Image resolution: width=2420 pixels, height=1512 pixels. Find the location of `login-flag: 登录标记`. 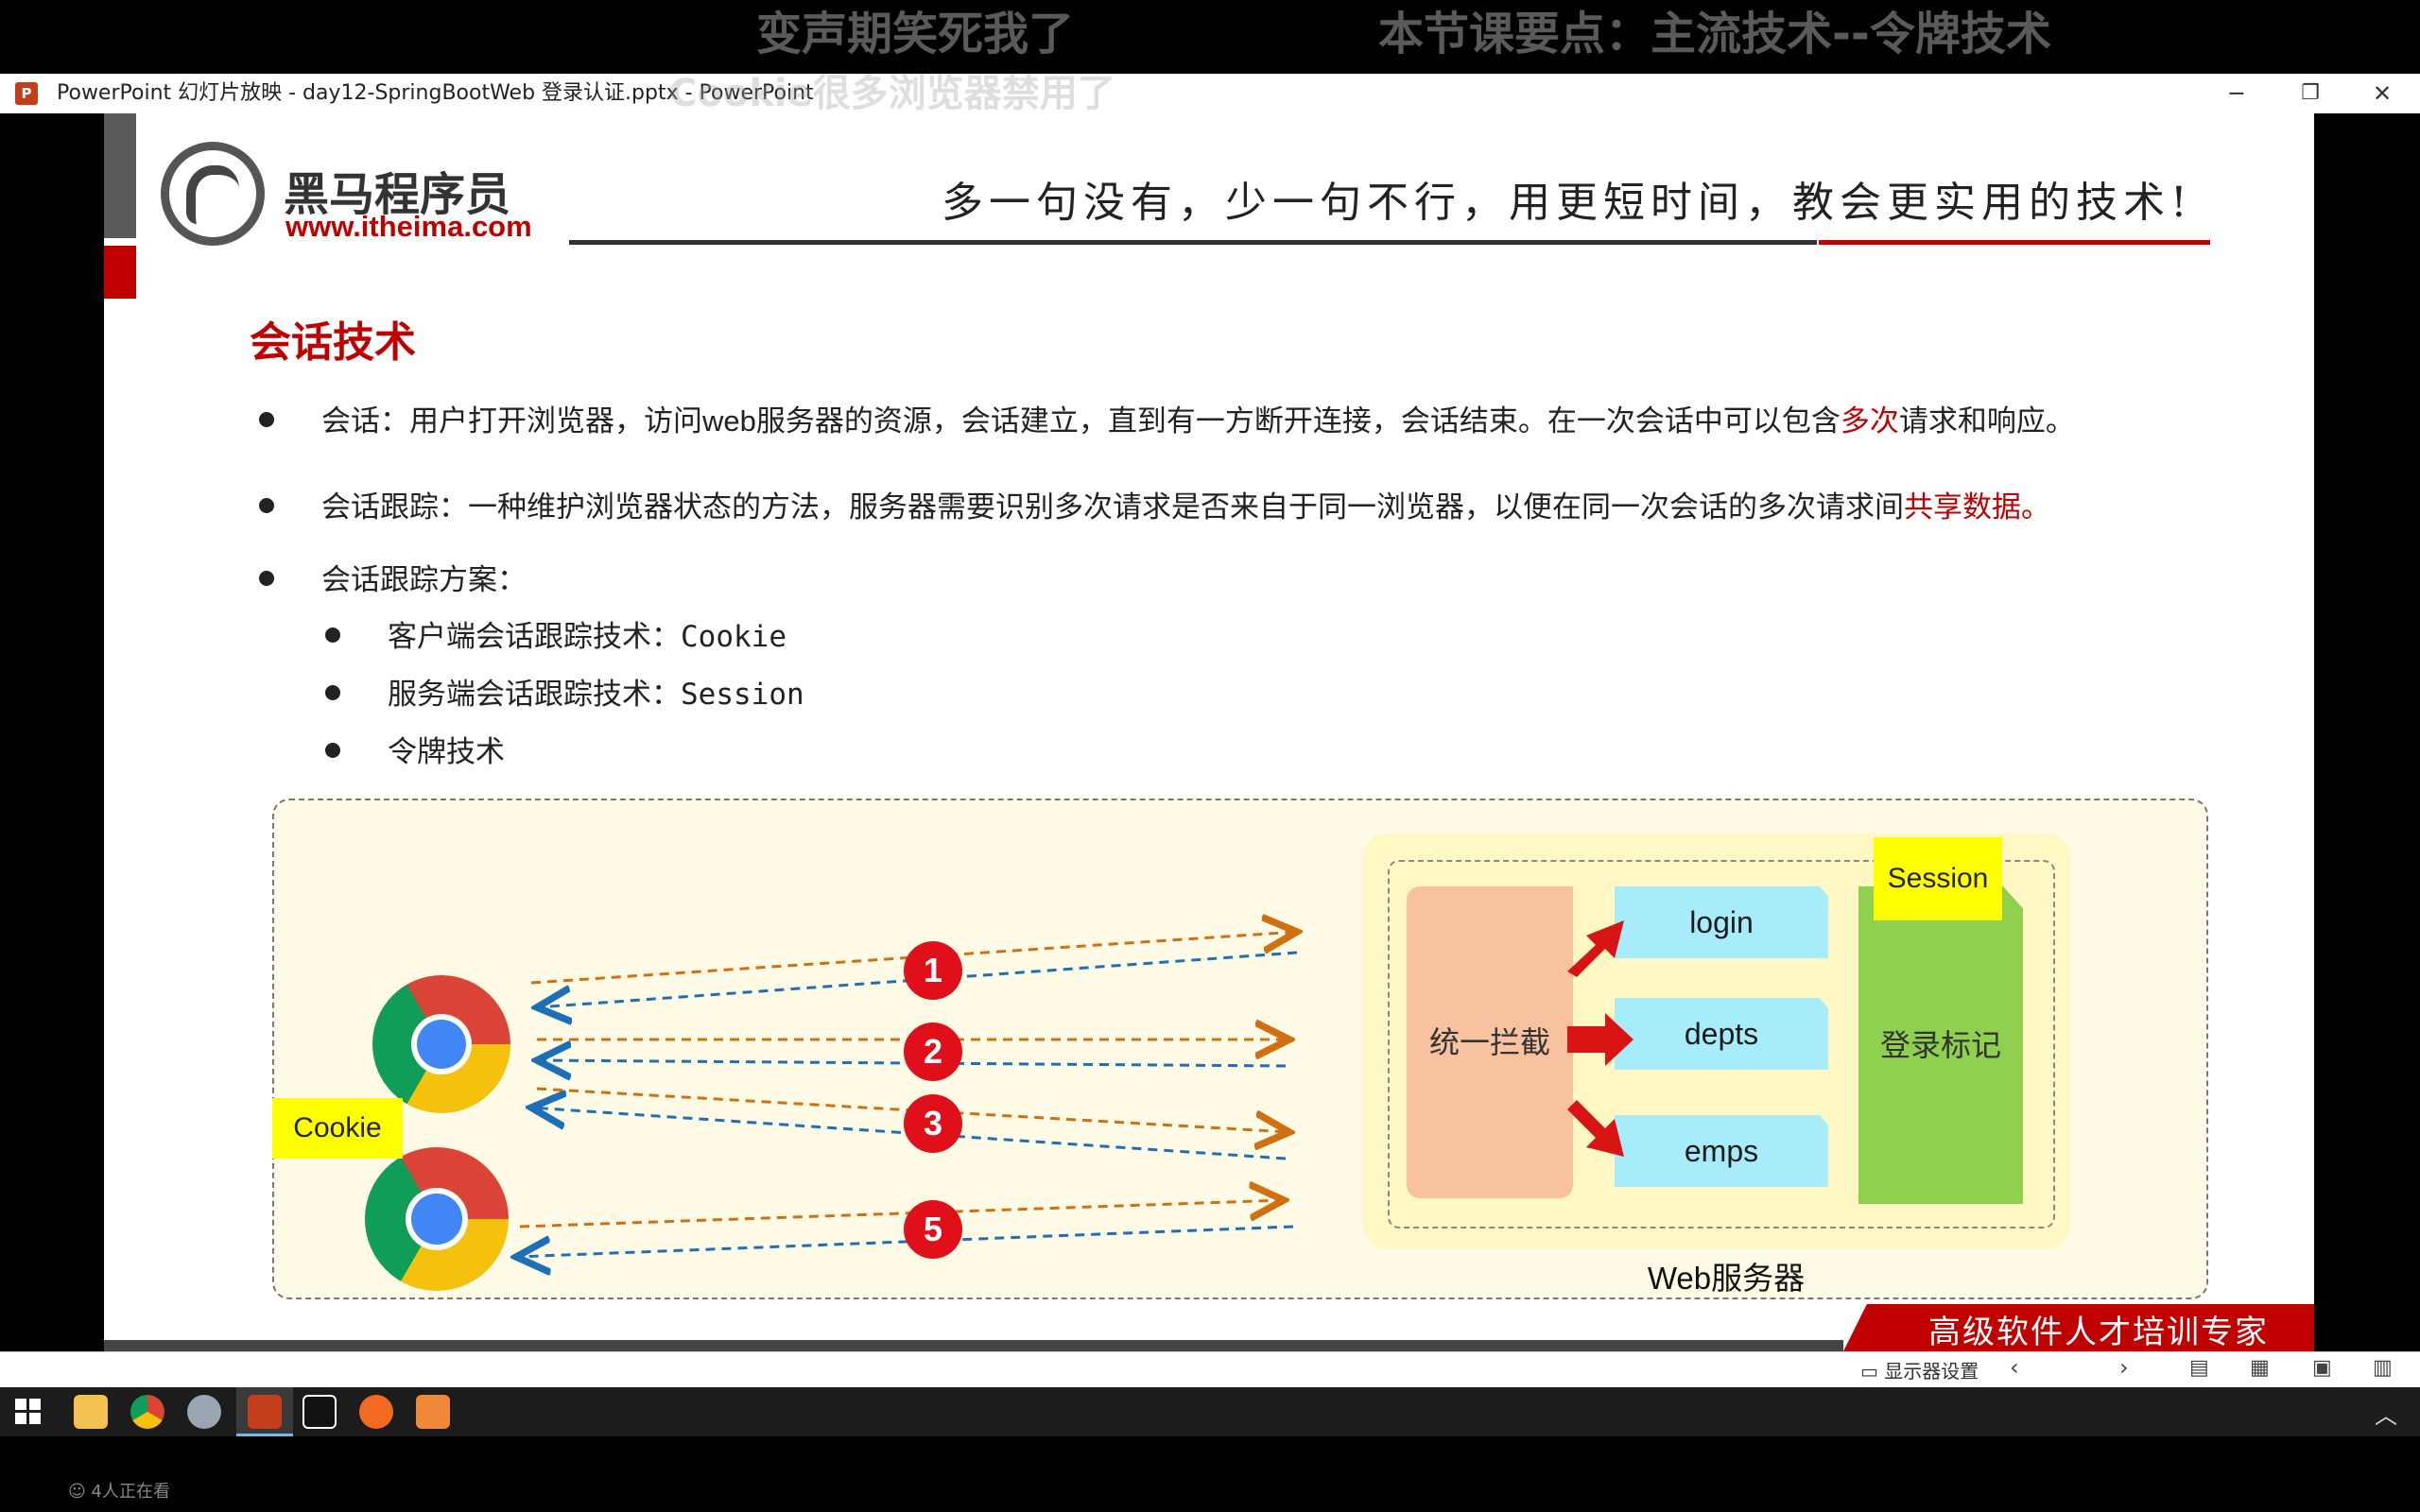

login-flag: 登录标记 is located at coordinates (1940, 1045).